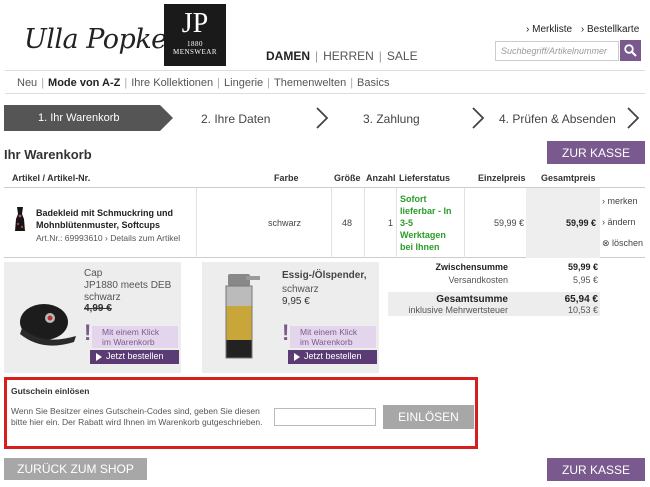 The height and width of the screenshot is (487, 650). Describe the element at coordinates (610, 29) in the screenshot. I see `order-list-link: › Bestellkarte` at that location.